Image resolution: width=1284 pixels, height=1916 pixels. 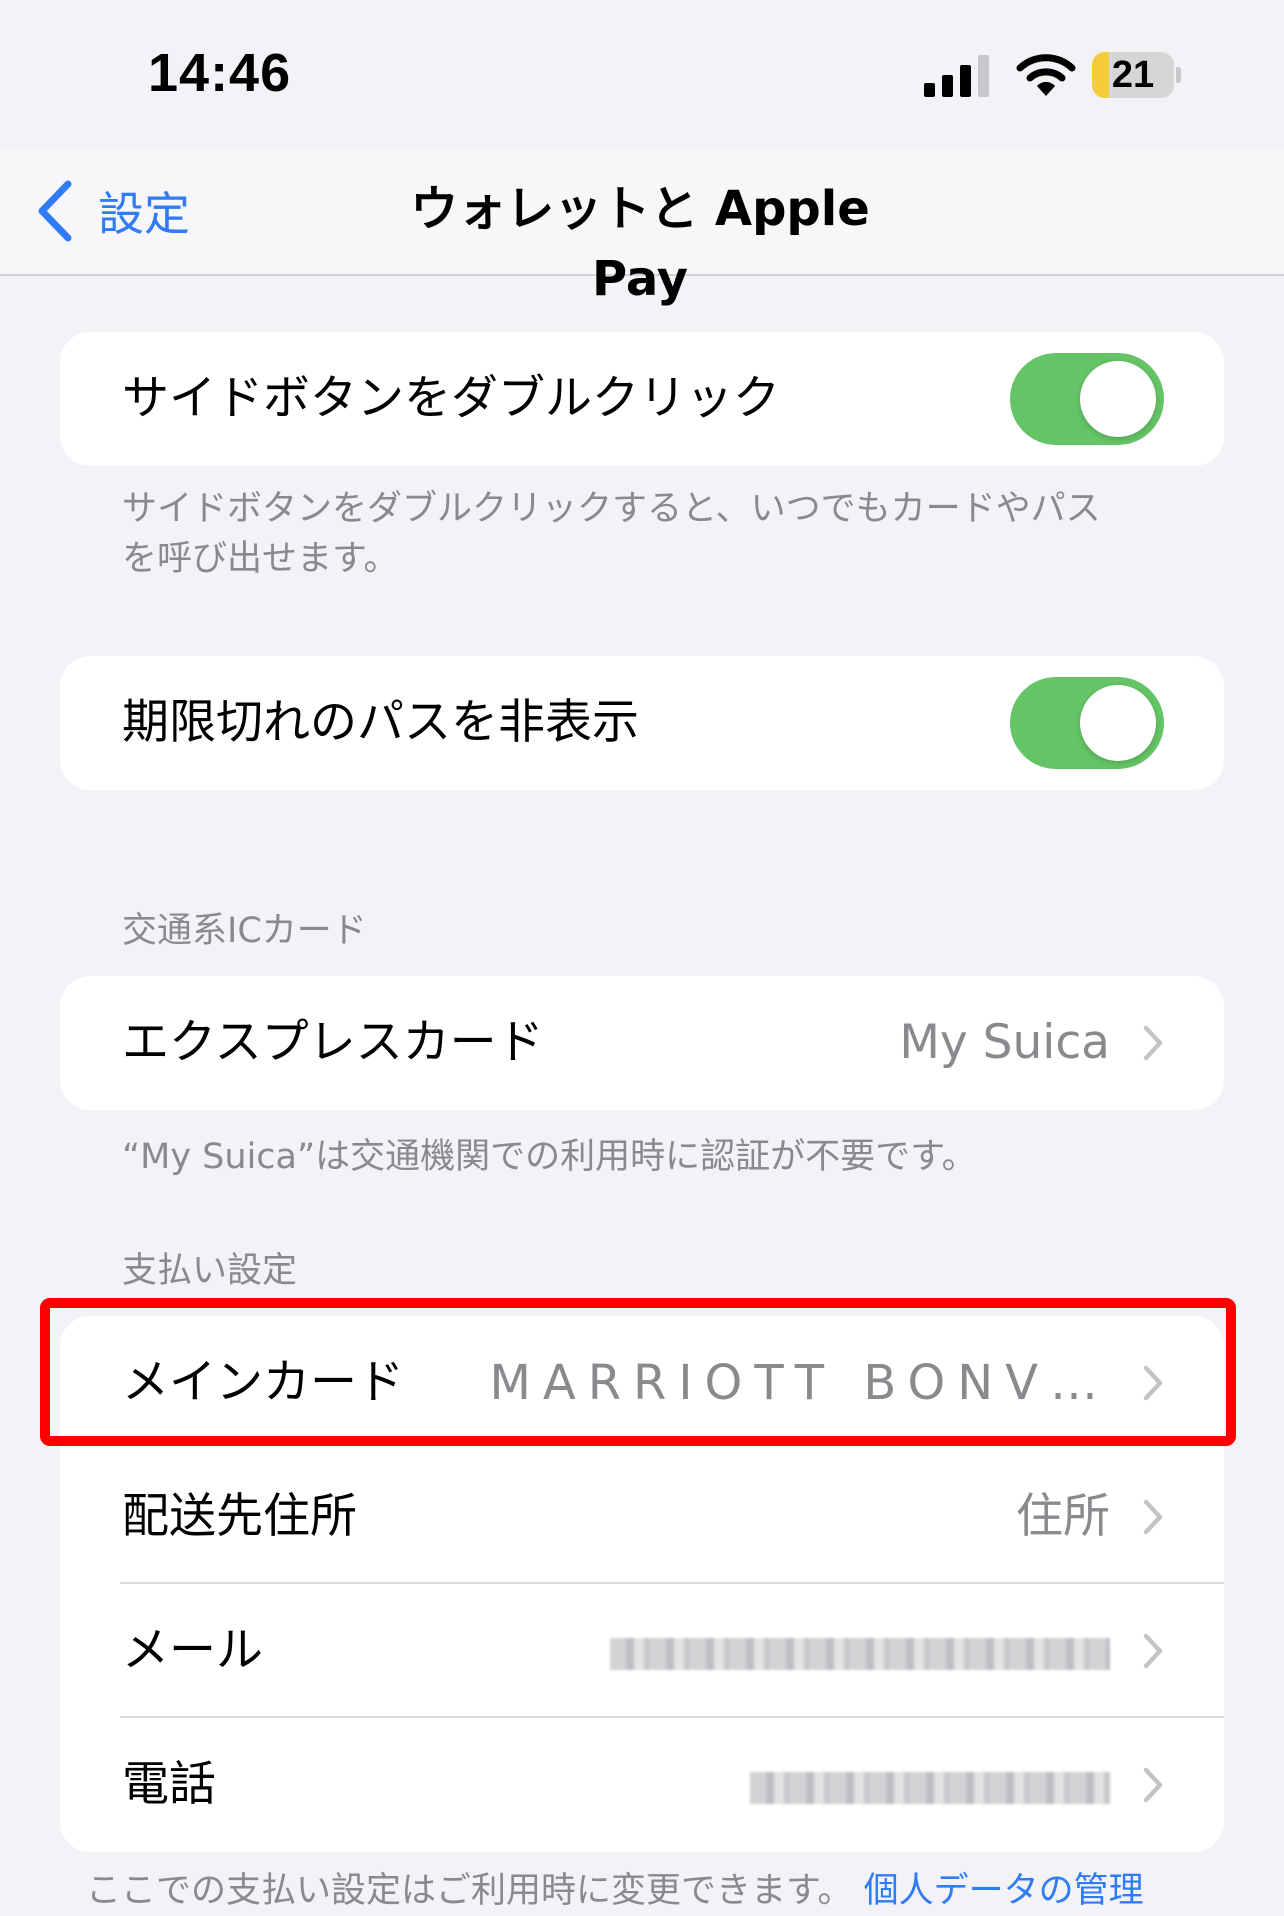 I want to click on main-card-label: メインカード, so click(x=263, y=1382).